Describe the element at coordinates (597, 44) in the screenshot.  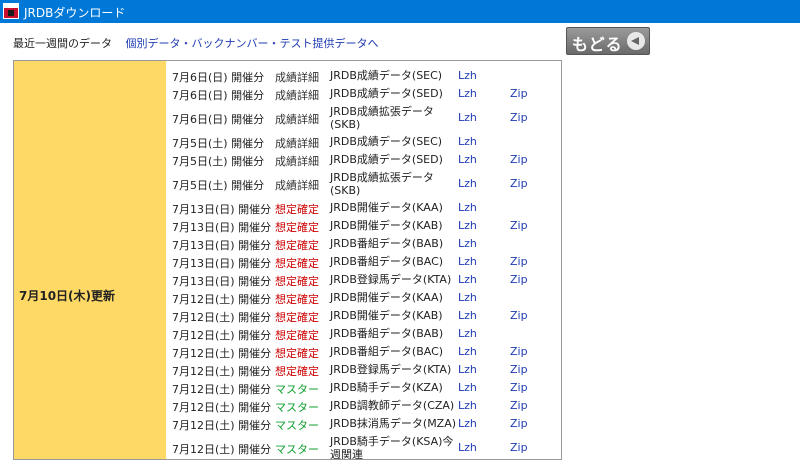
I see `back-button-label: もどる` at that location.